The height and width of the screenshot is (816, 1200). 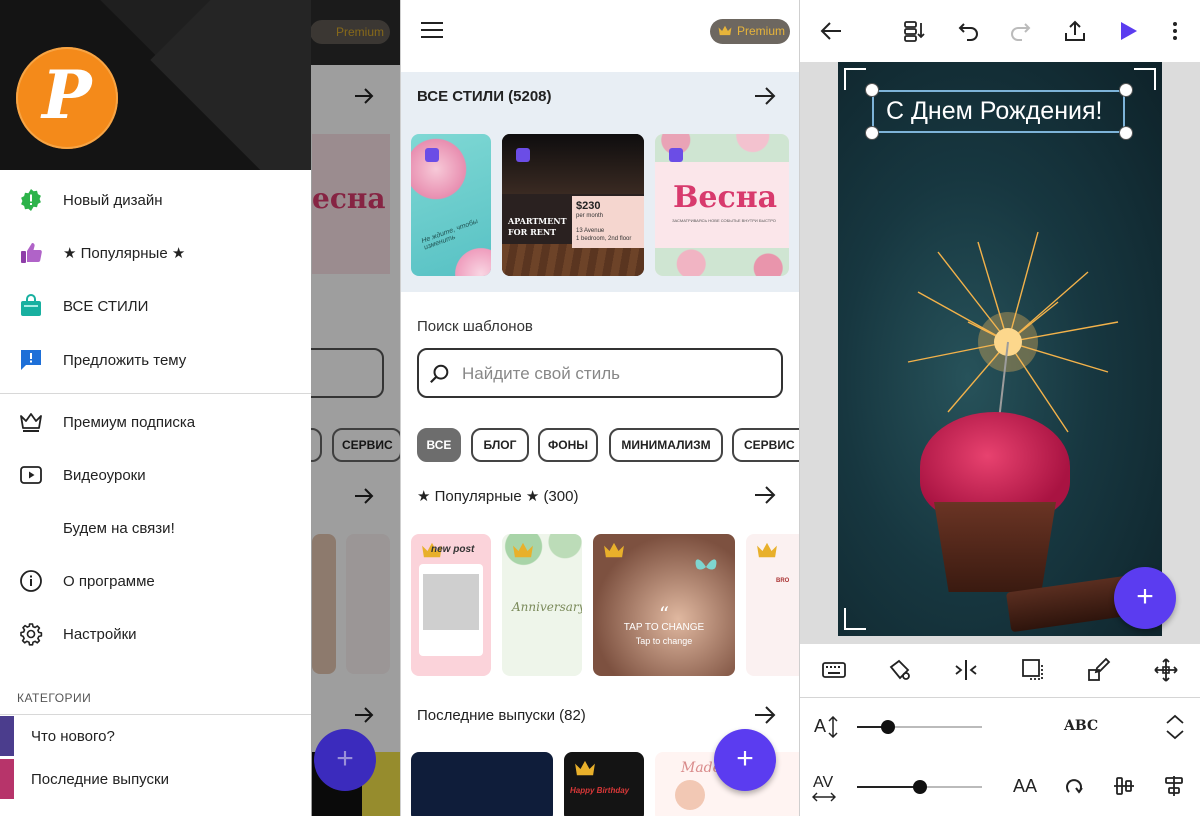 What do you see at coordinates (155, 779) in the screenshot?
I see `category-item-latest: Последние выпуски` at bounding box center [155, 779].